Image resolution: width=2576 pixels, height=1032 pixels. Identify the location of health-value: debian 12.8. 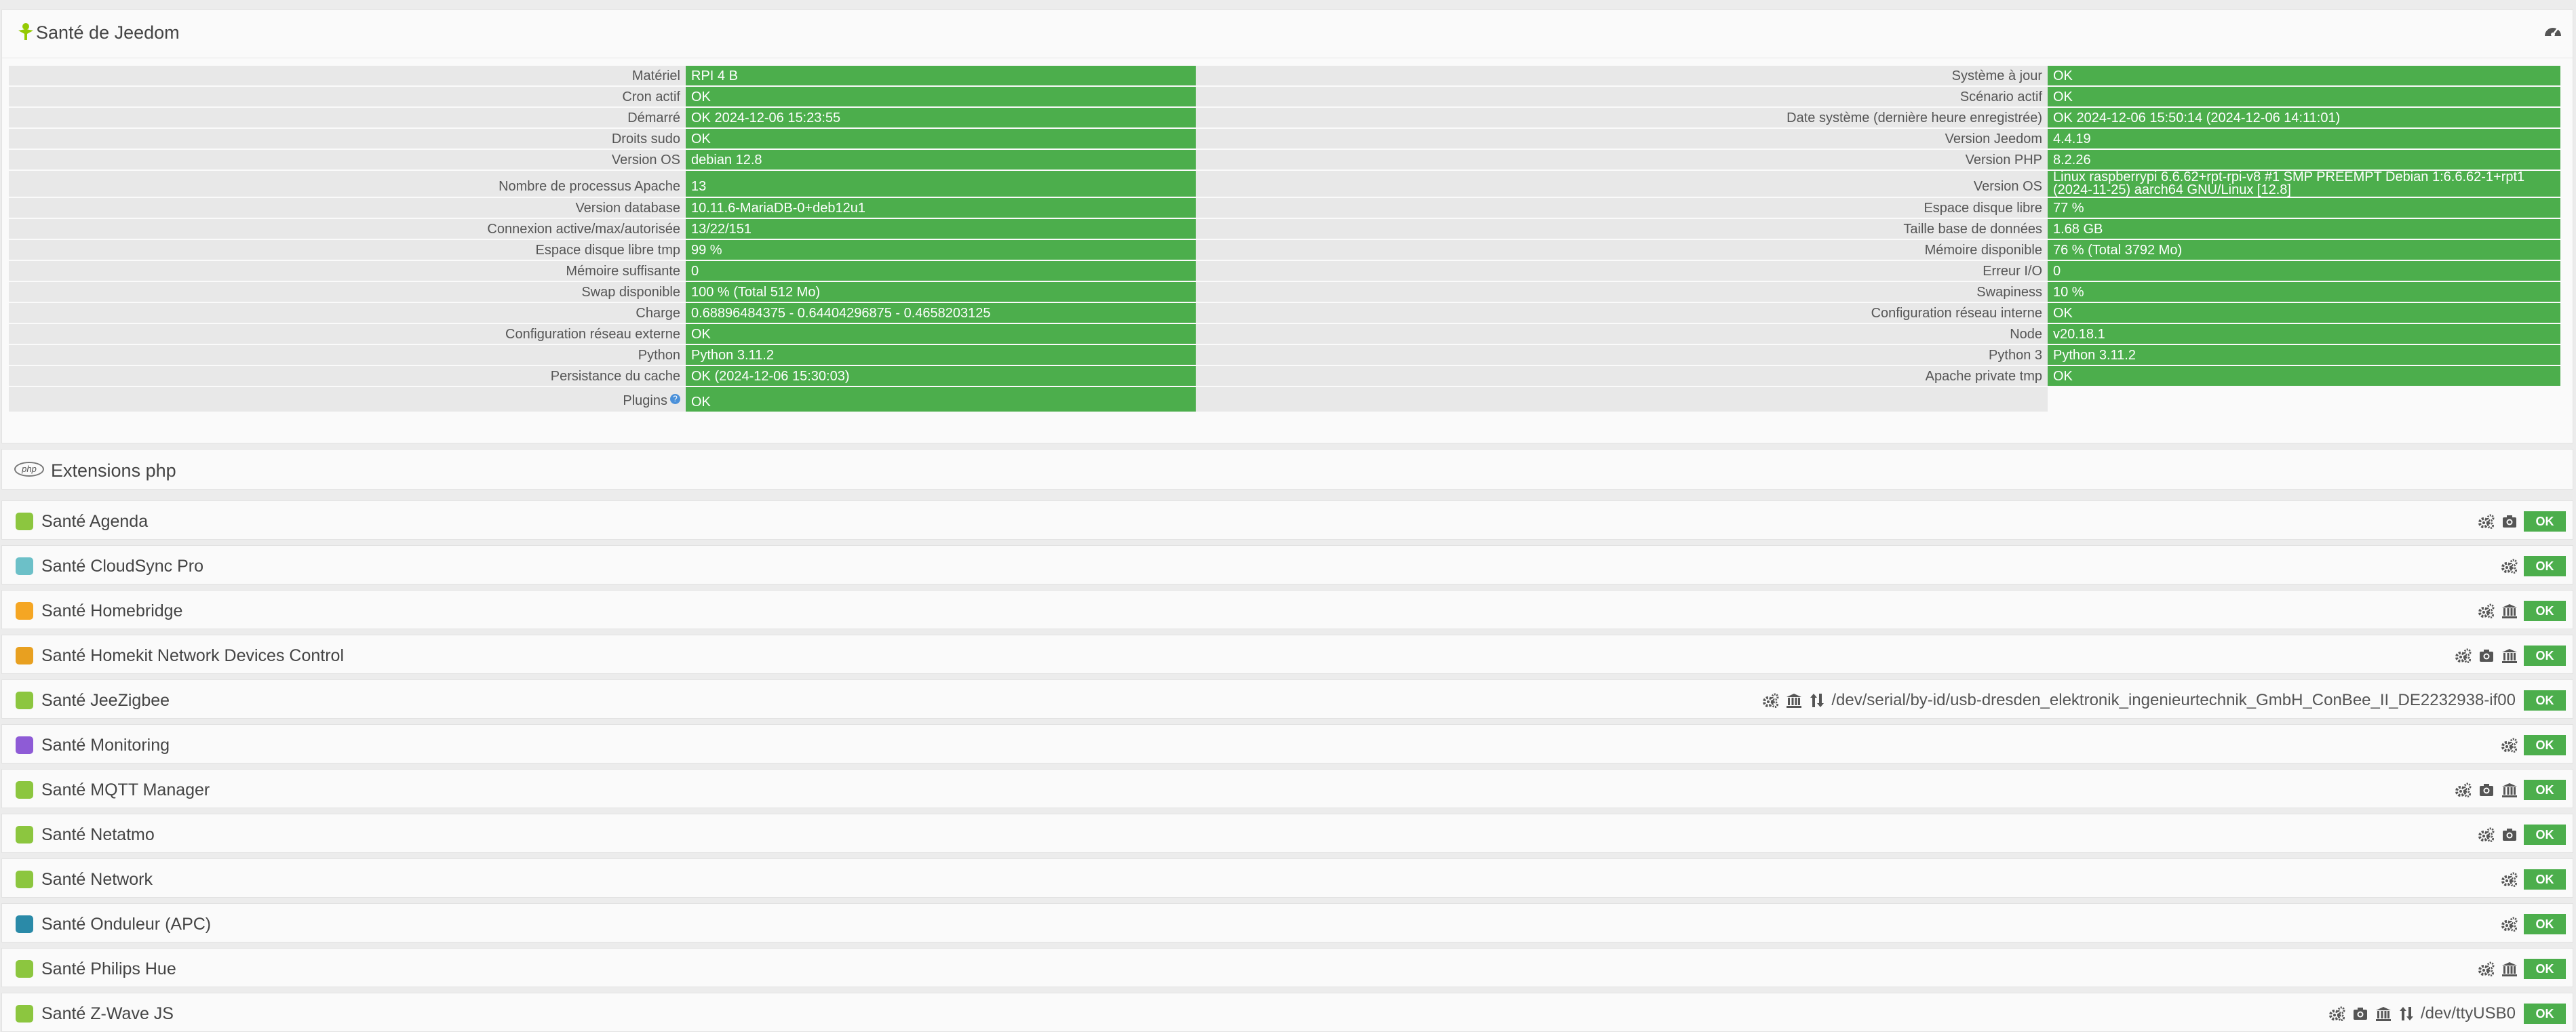
(941, 160).